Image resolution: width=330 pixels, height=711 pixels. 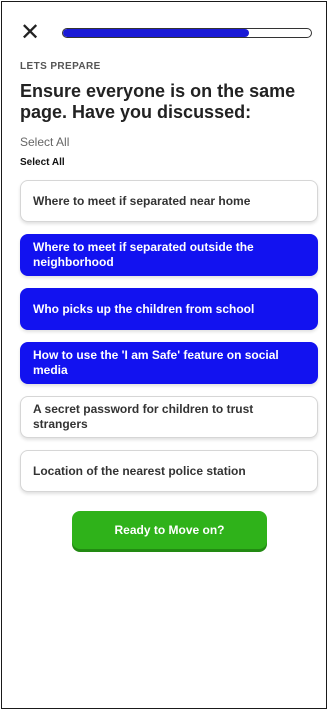 I want to click on section-eyebrow: LETS PREPARE, so click(x=60, y=66).